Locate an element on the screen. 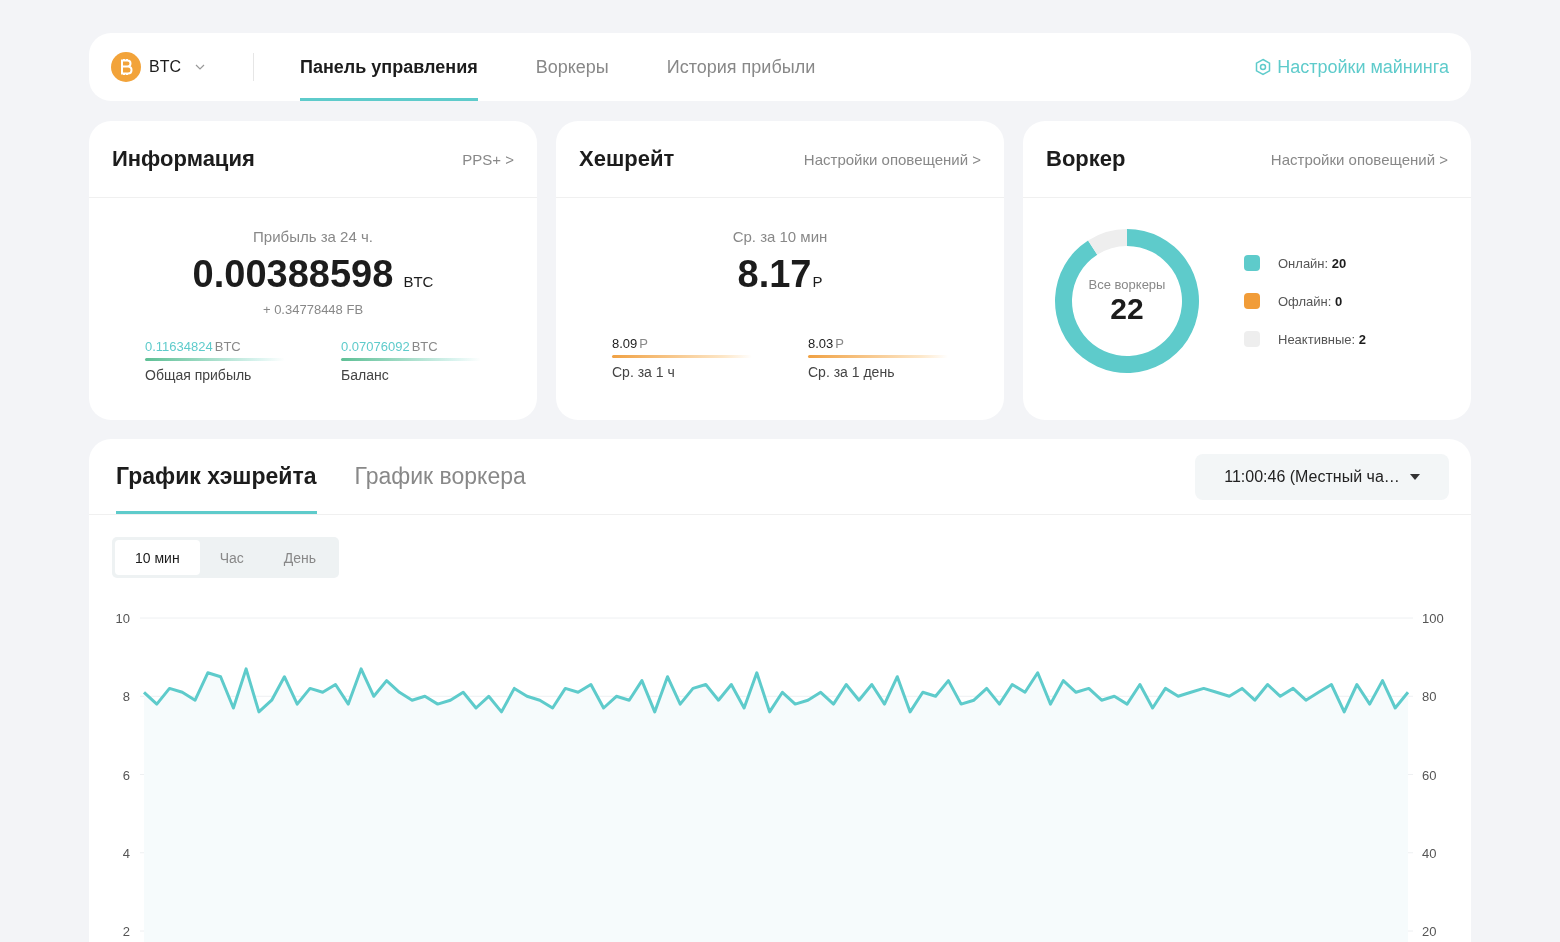 The height and width of the screenshot is (942, 1560). range-option: 10 мин is located at coordinates (157, 557).